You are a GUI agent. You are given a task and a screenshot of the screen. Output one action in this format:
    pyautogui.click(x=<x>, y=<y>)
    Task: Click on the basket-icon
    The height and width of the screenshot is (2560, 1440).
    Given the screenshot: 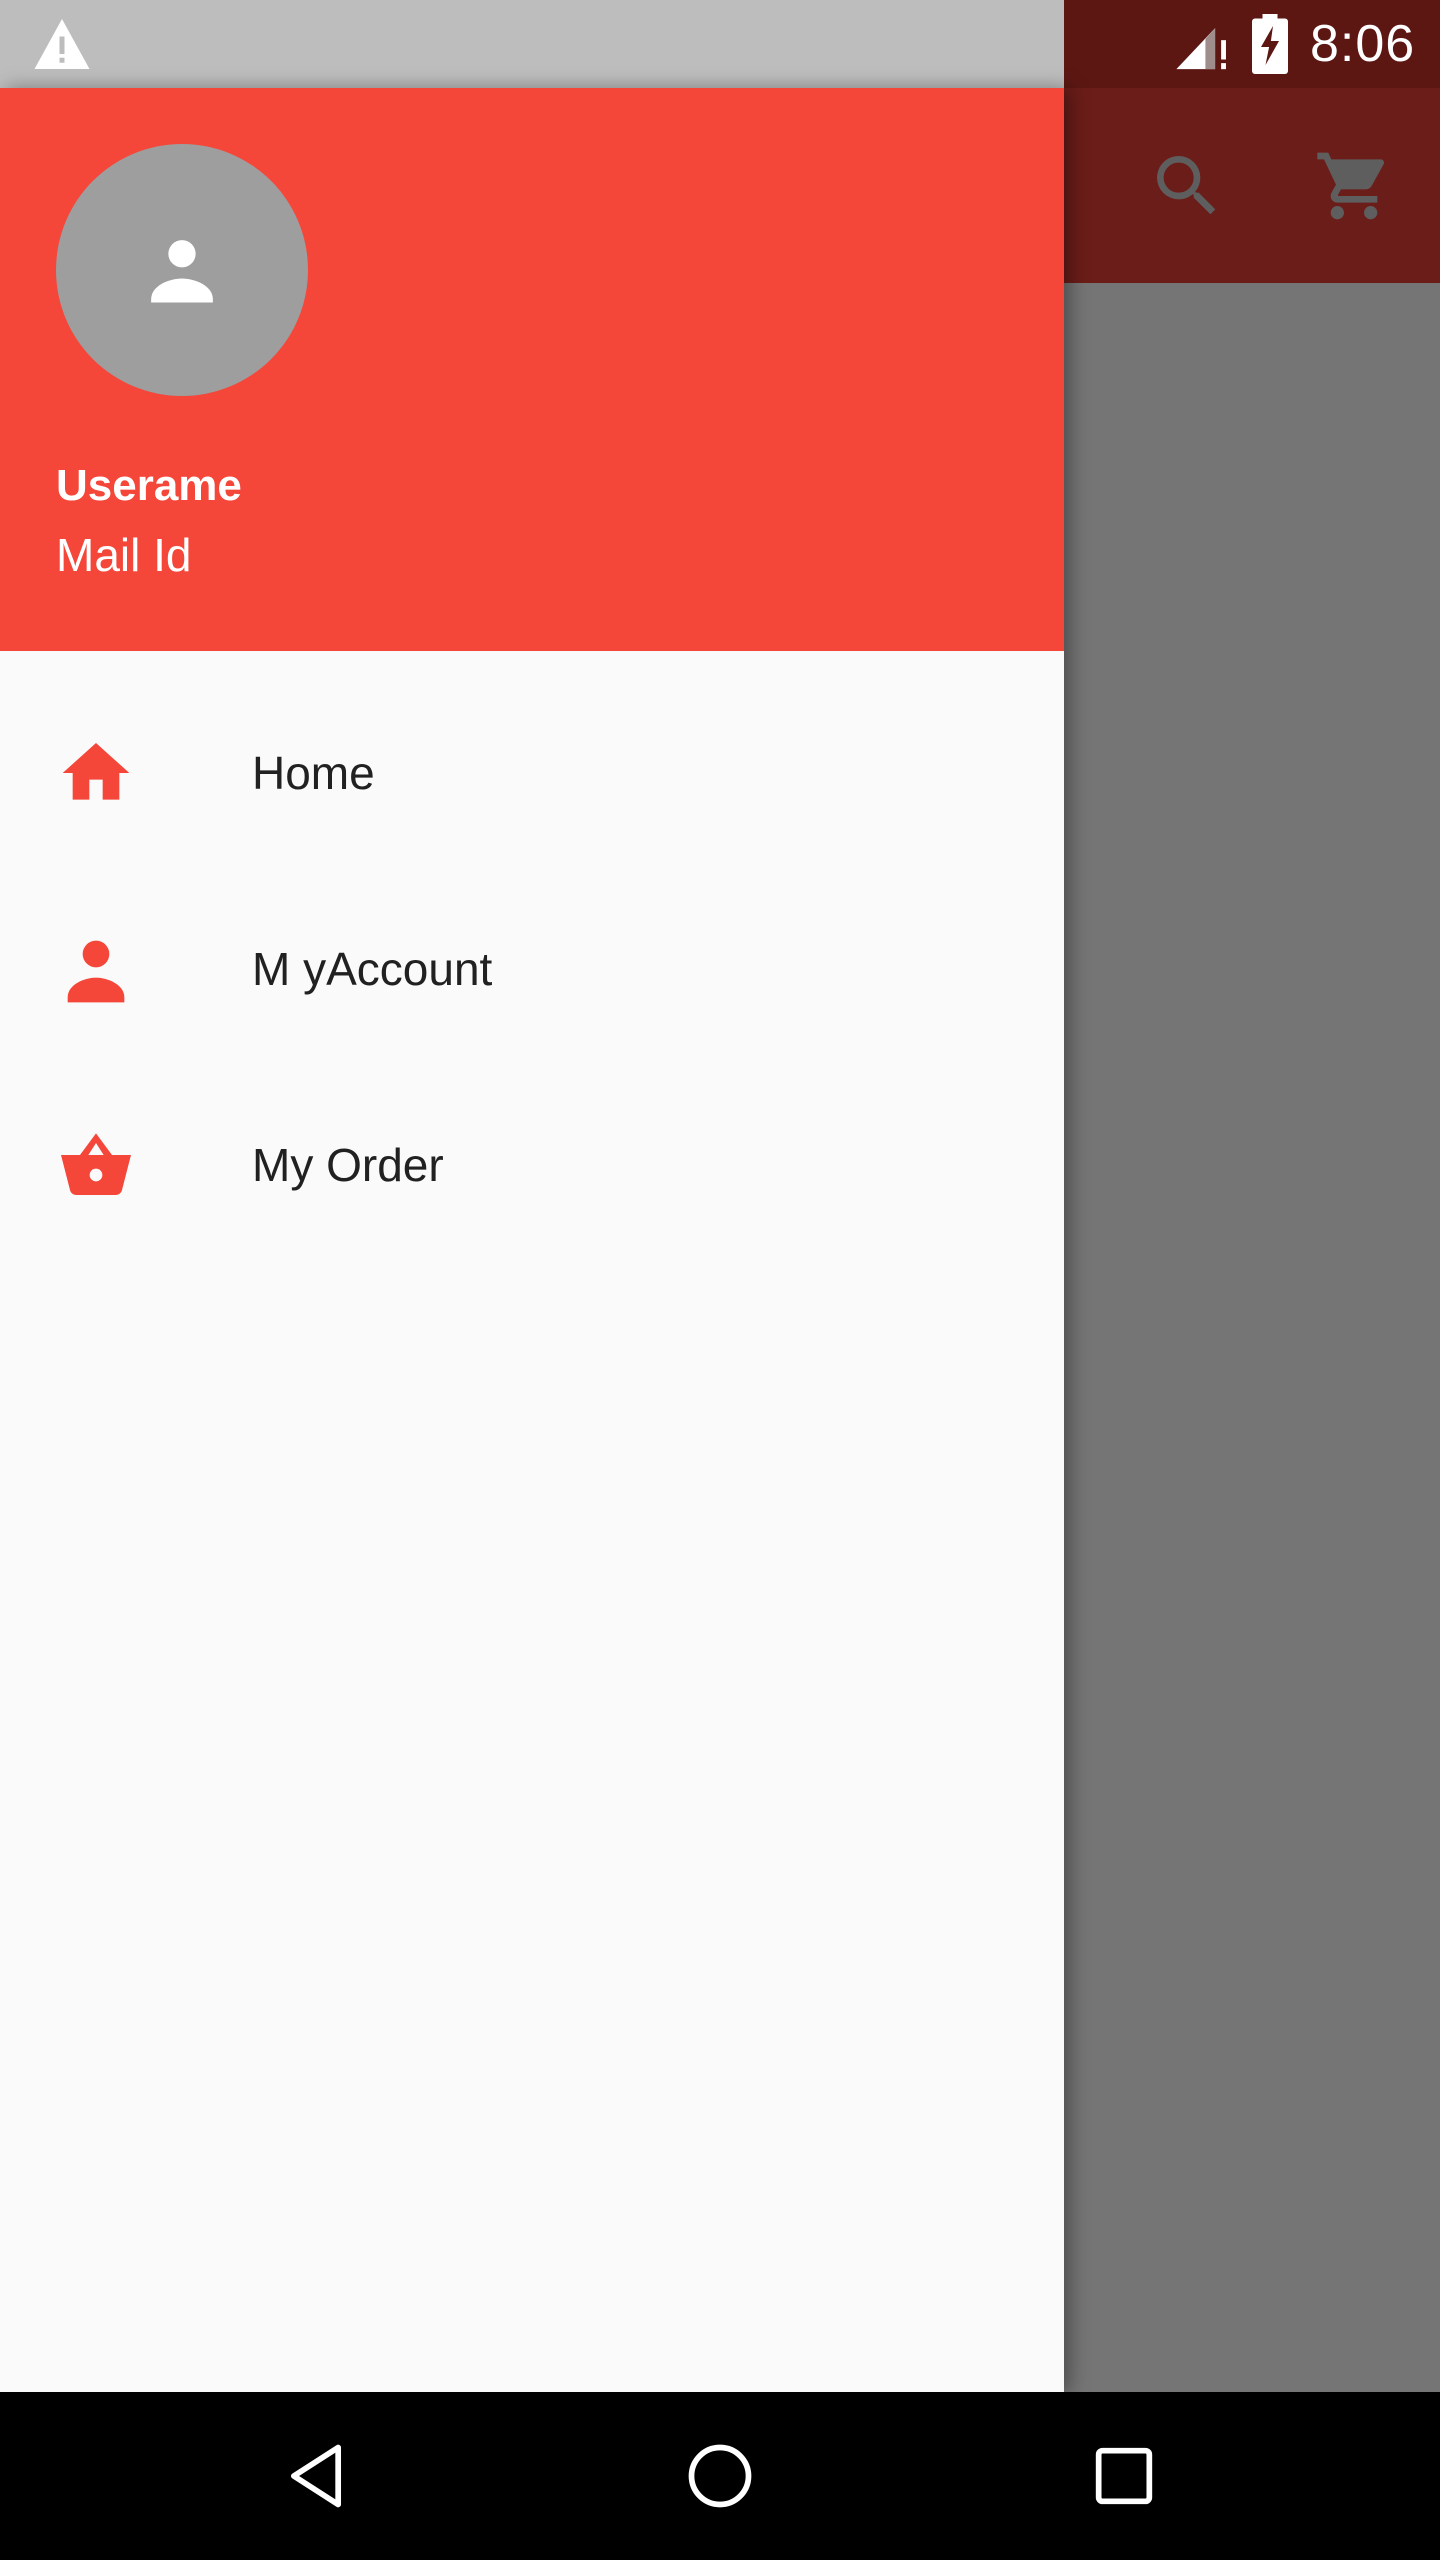 What is the action you would take?
    pyautogui.click(x=96, y=1164)
    